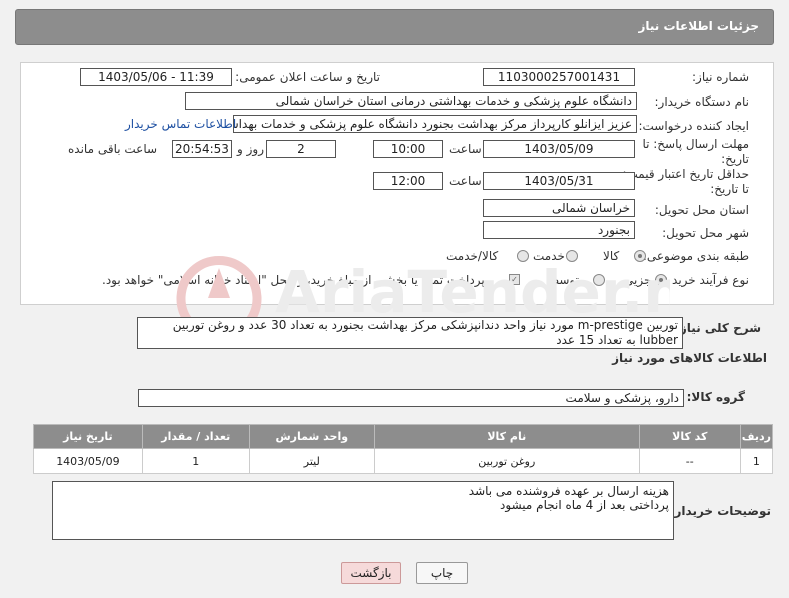  What do you see at coordinates (180, 124) in the screenshot?
I see `contact-info-link: اطلاعات تماس خریدار` at bounding box center [180, 124].